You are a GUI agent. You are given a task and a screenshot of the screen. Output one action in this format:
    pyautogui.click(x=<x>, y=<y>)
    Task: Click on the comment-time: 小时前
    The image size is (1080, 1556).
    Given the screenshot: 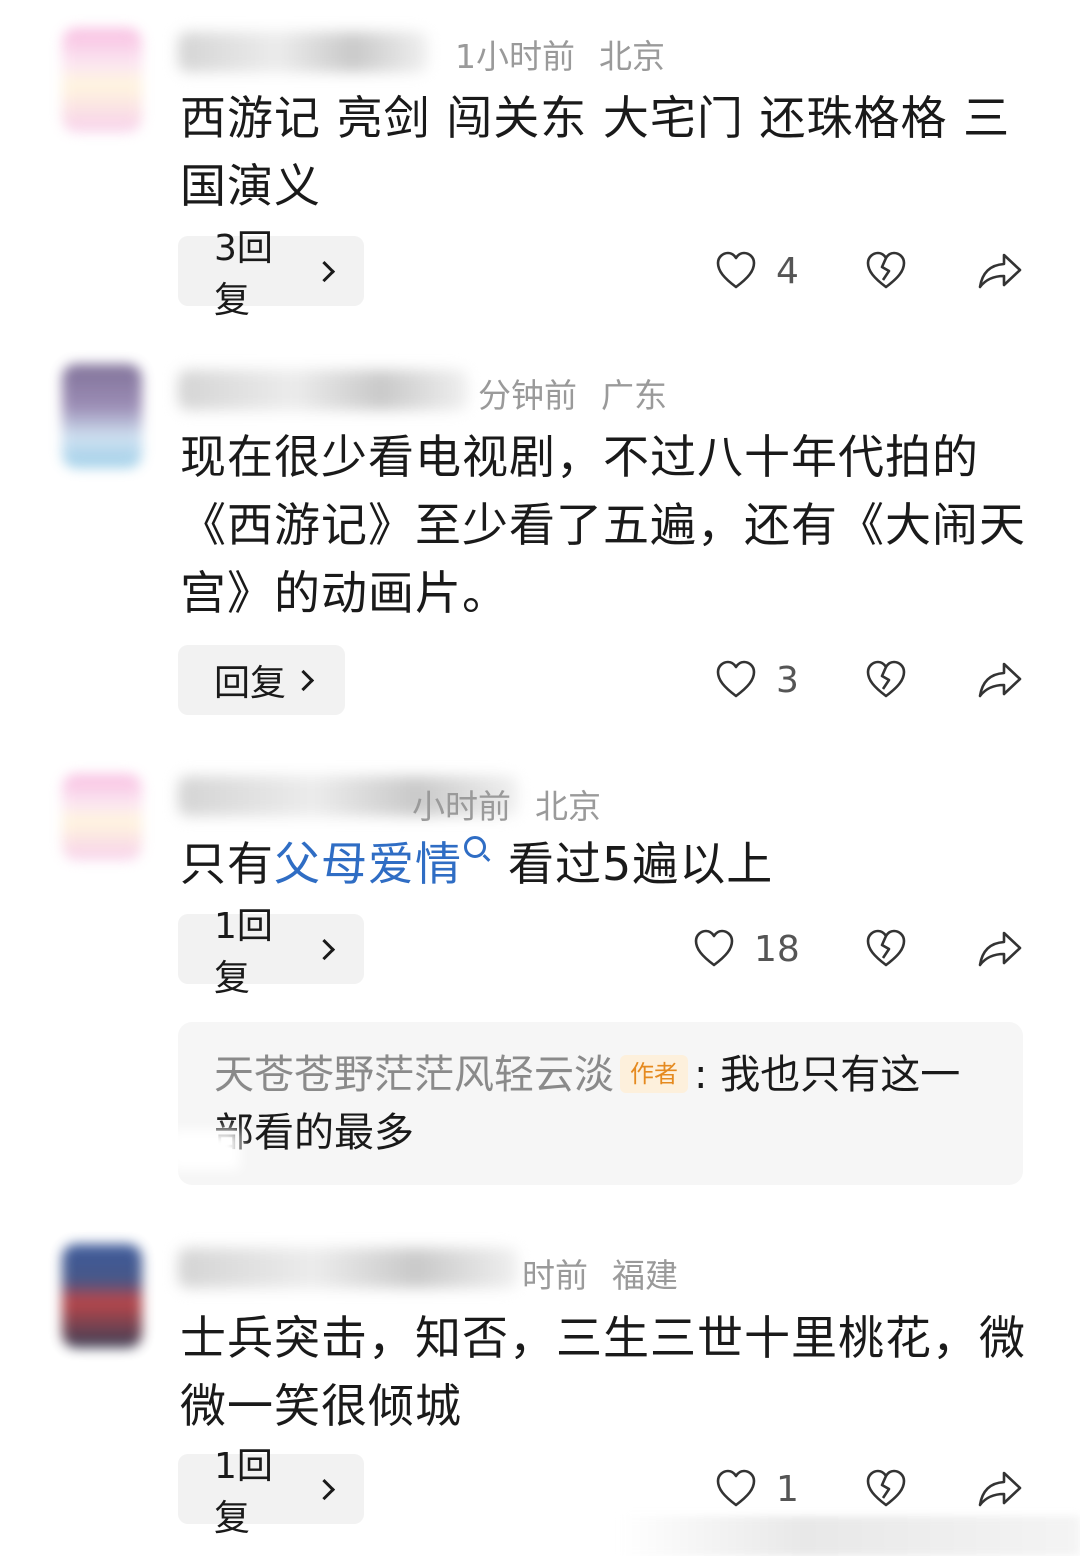 What is the action you would take?
    pyautogui.click(x=461, y=806)
    